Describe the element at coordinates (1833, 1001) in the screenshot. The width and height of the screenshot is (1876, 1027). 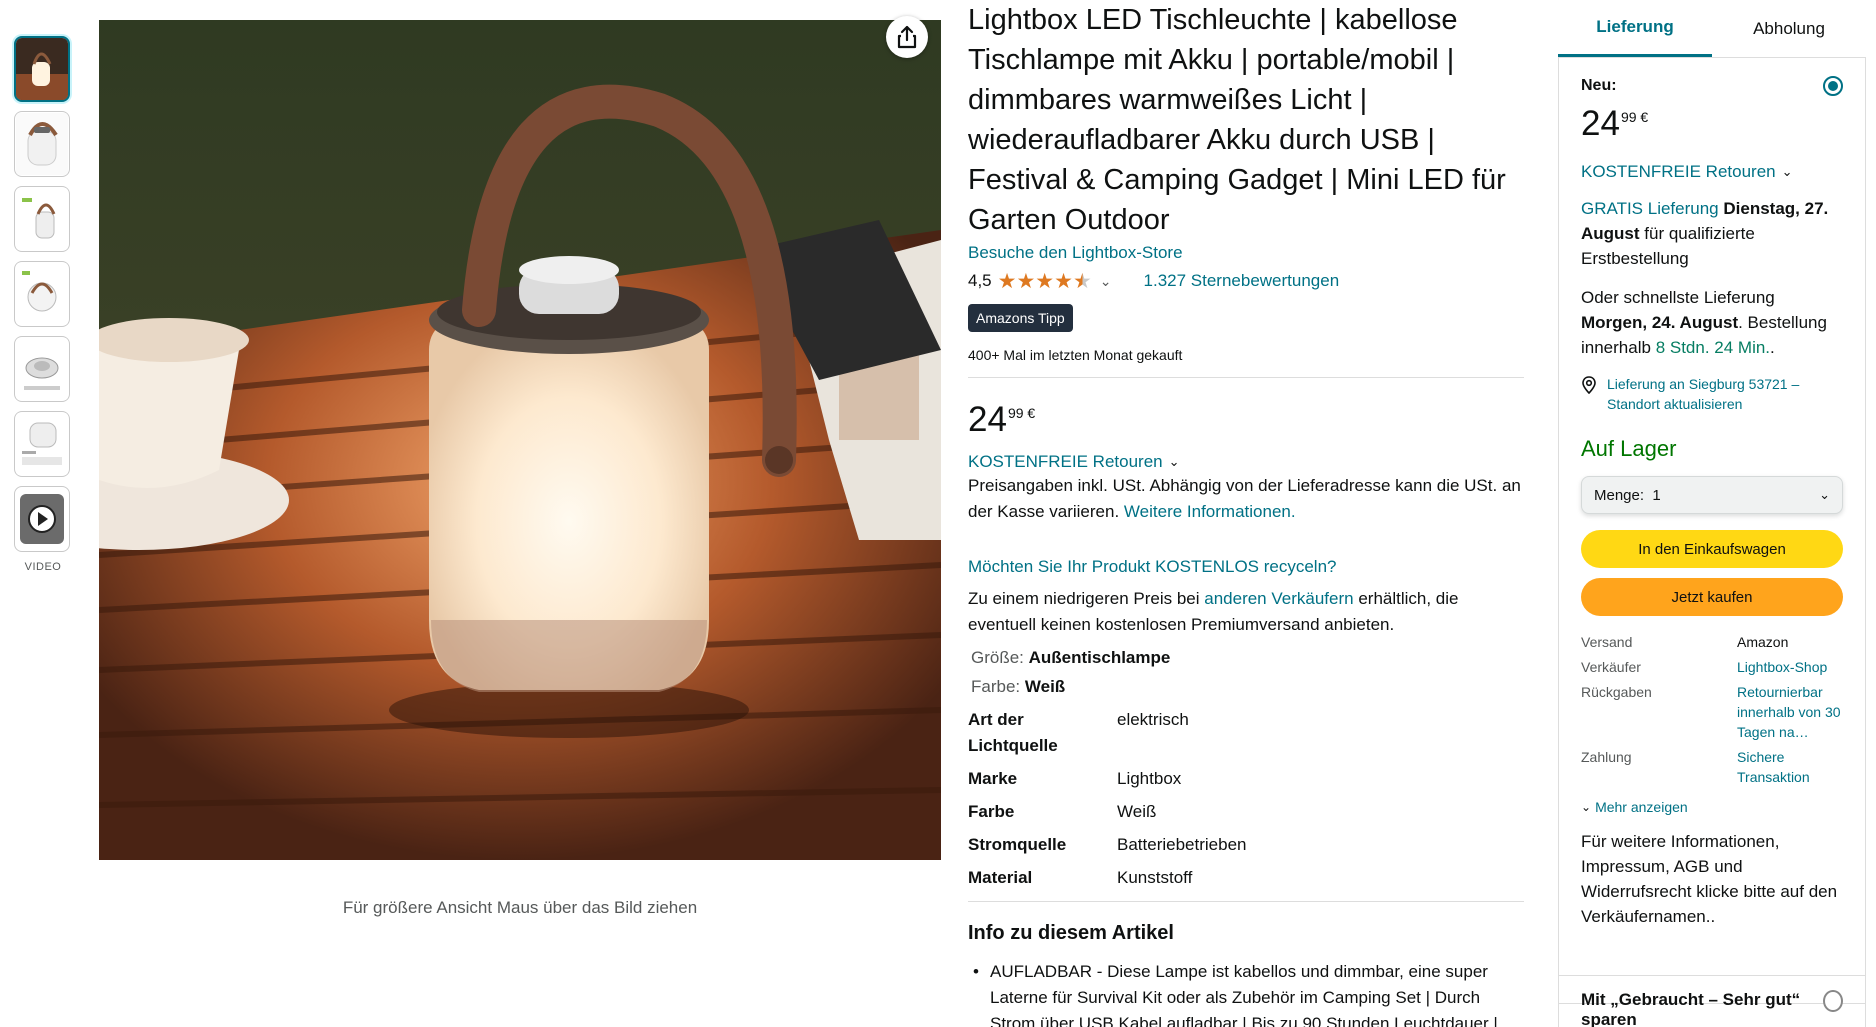
I see `radio-unselected` at that location.